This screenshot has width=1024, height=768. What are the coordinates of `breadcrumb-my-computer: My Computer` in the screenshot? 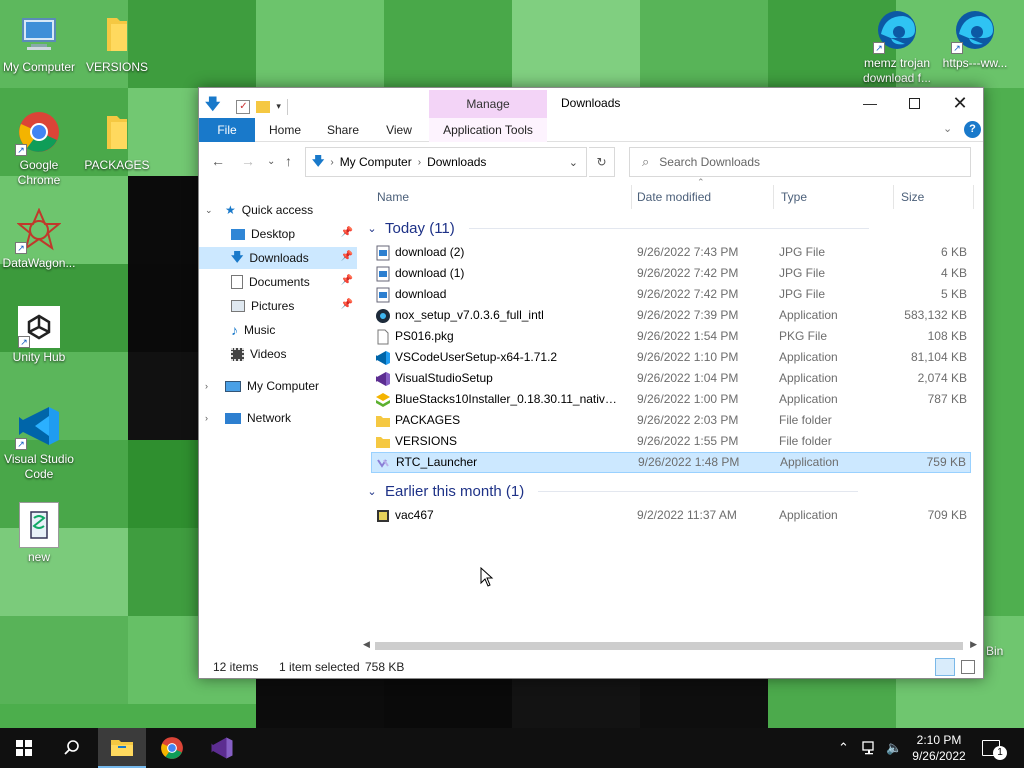 It's located at (376, 162).